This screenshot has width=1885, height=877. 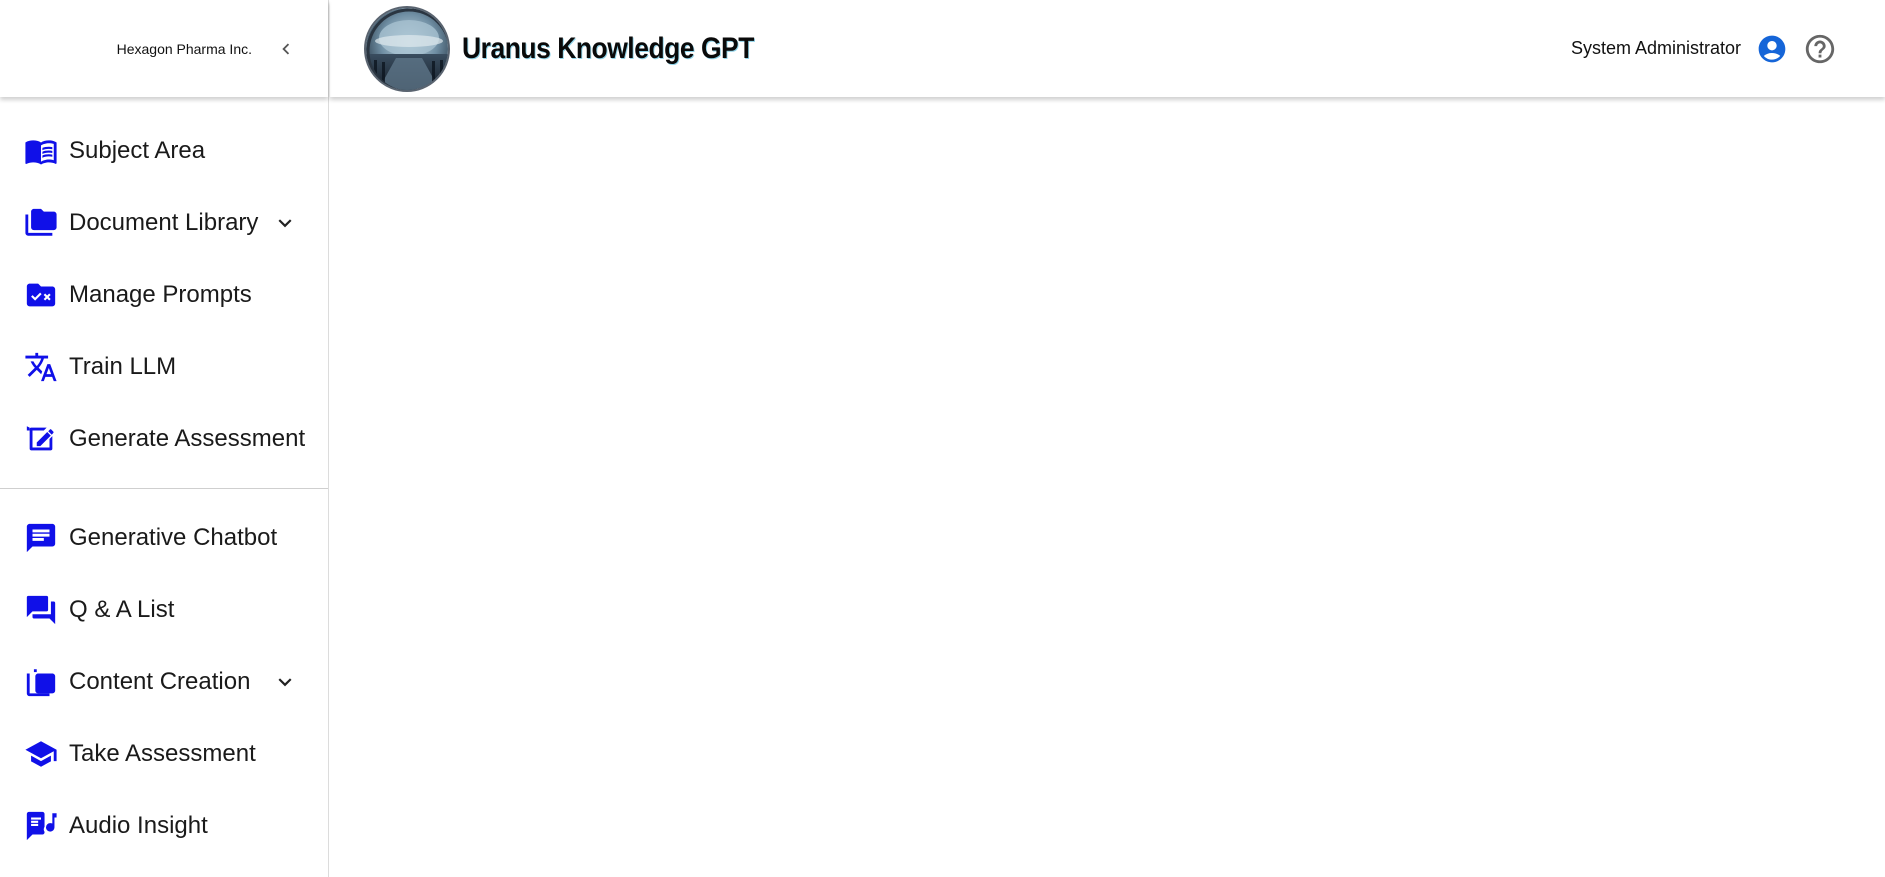 What do you see at coordinates (137, 150) in the screenshot?
I see `sidebar-item-label: Subject Area` at bounding box center [137, 150].